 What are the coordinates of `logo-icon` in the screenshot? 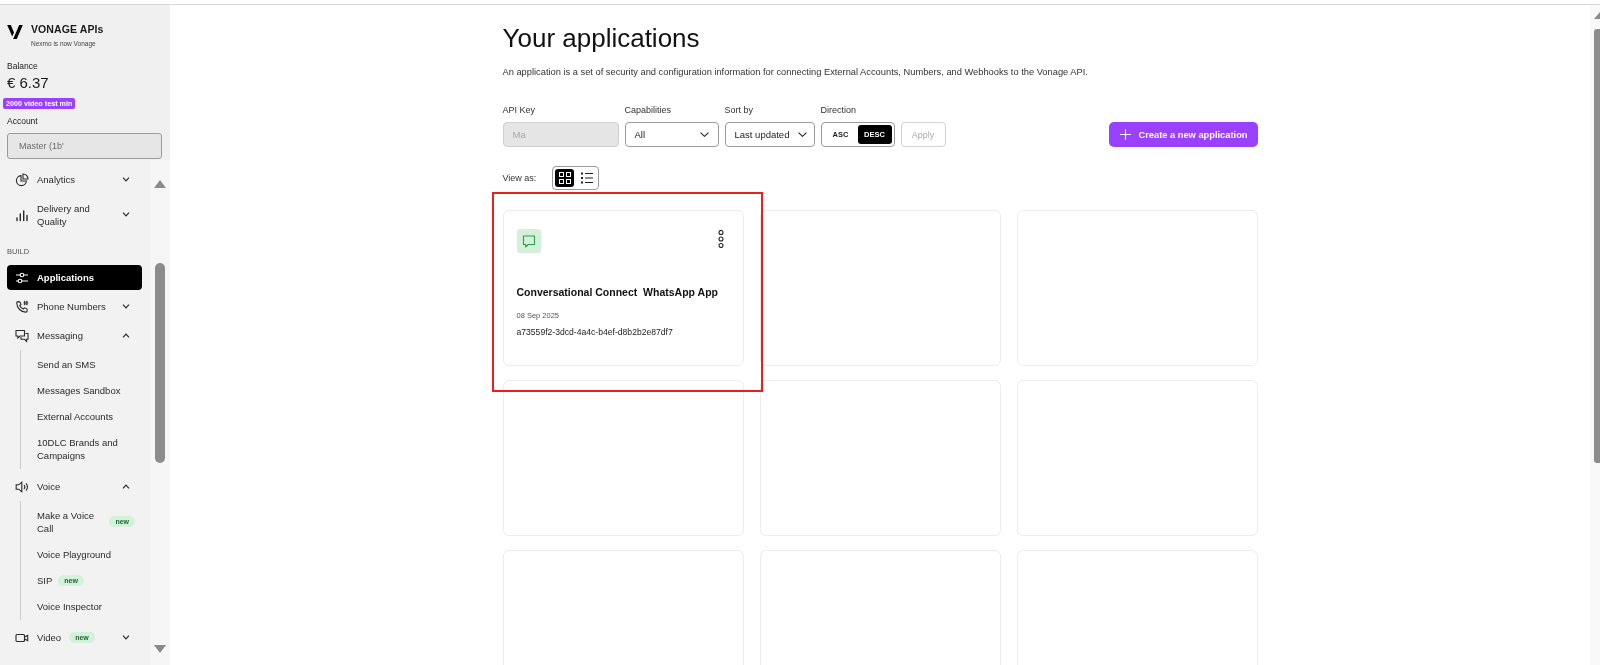 It's located at (15, 32).